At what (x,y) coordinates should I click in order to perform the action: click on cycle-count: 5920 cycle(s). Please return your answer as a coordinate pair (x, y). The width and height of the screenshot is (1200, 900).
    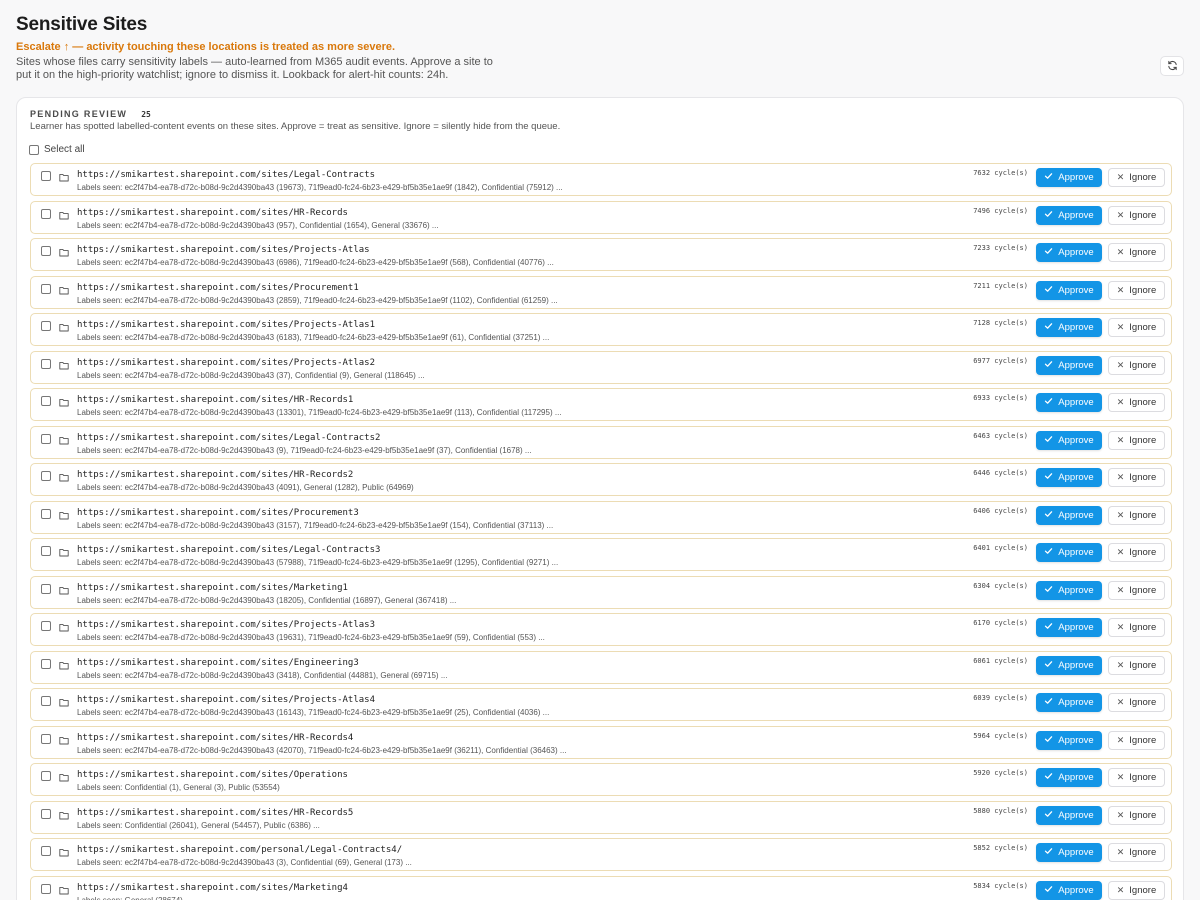
    Looking at the image, I should click on (1000, 773).